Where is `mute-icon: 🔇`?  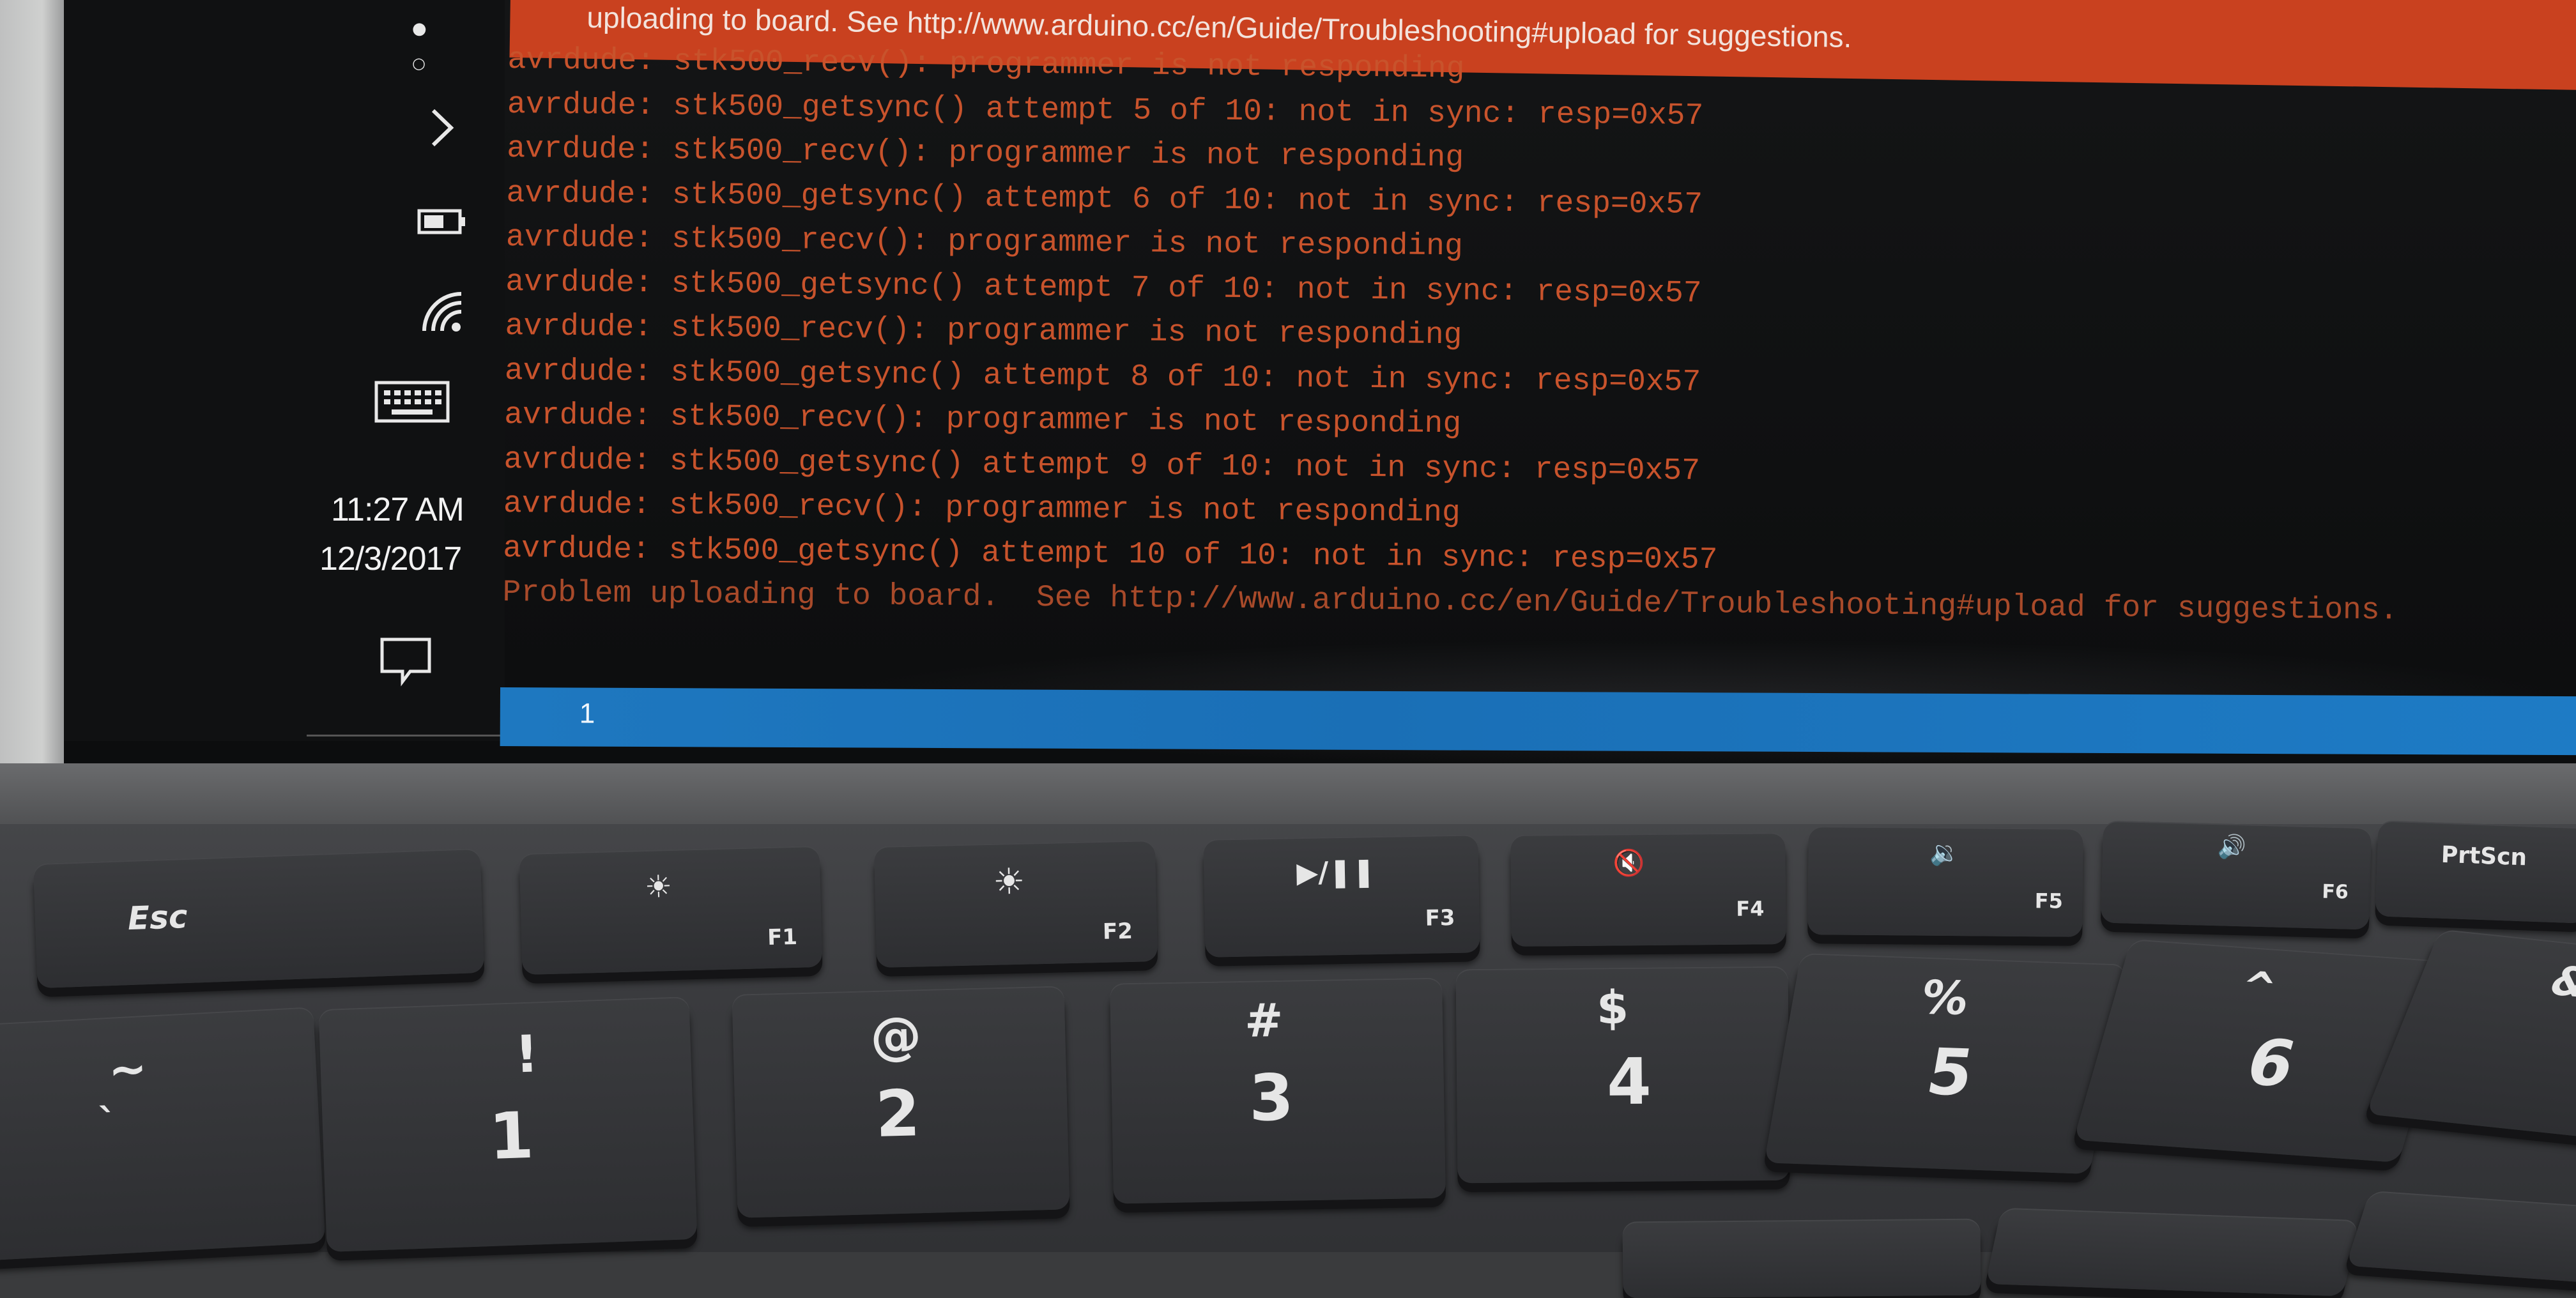 mute-icon: 🔇 is located at coordinates (1629, 863).